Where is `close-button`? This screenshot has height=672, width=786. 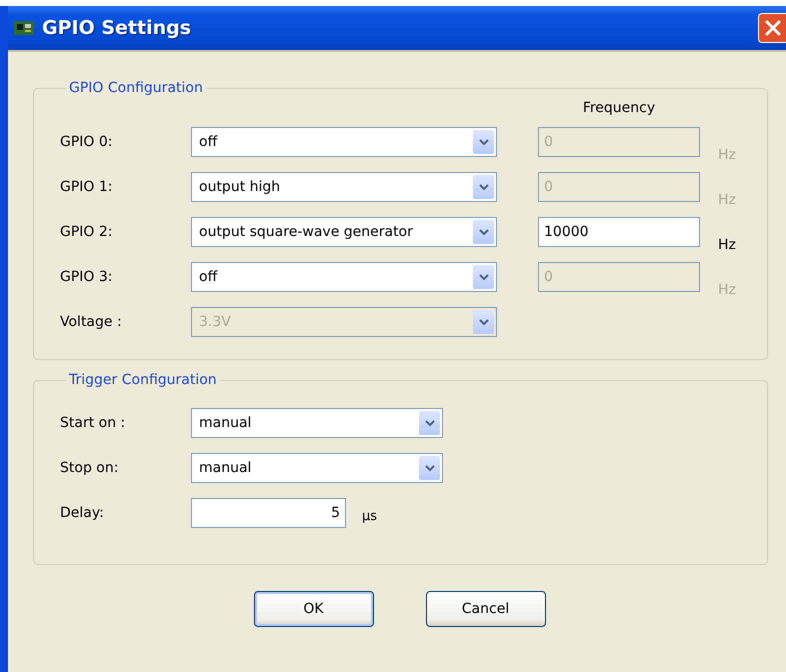 close-button is located at coordinates (772, 28).